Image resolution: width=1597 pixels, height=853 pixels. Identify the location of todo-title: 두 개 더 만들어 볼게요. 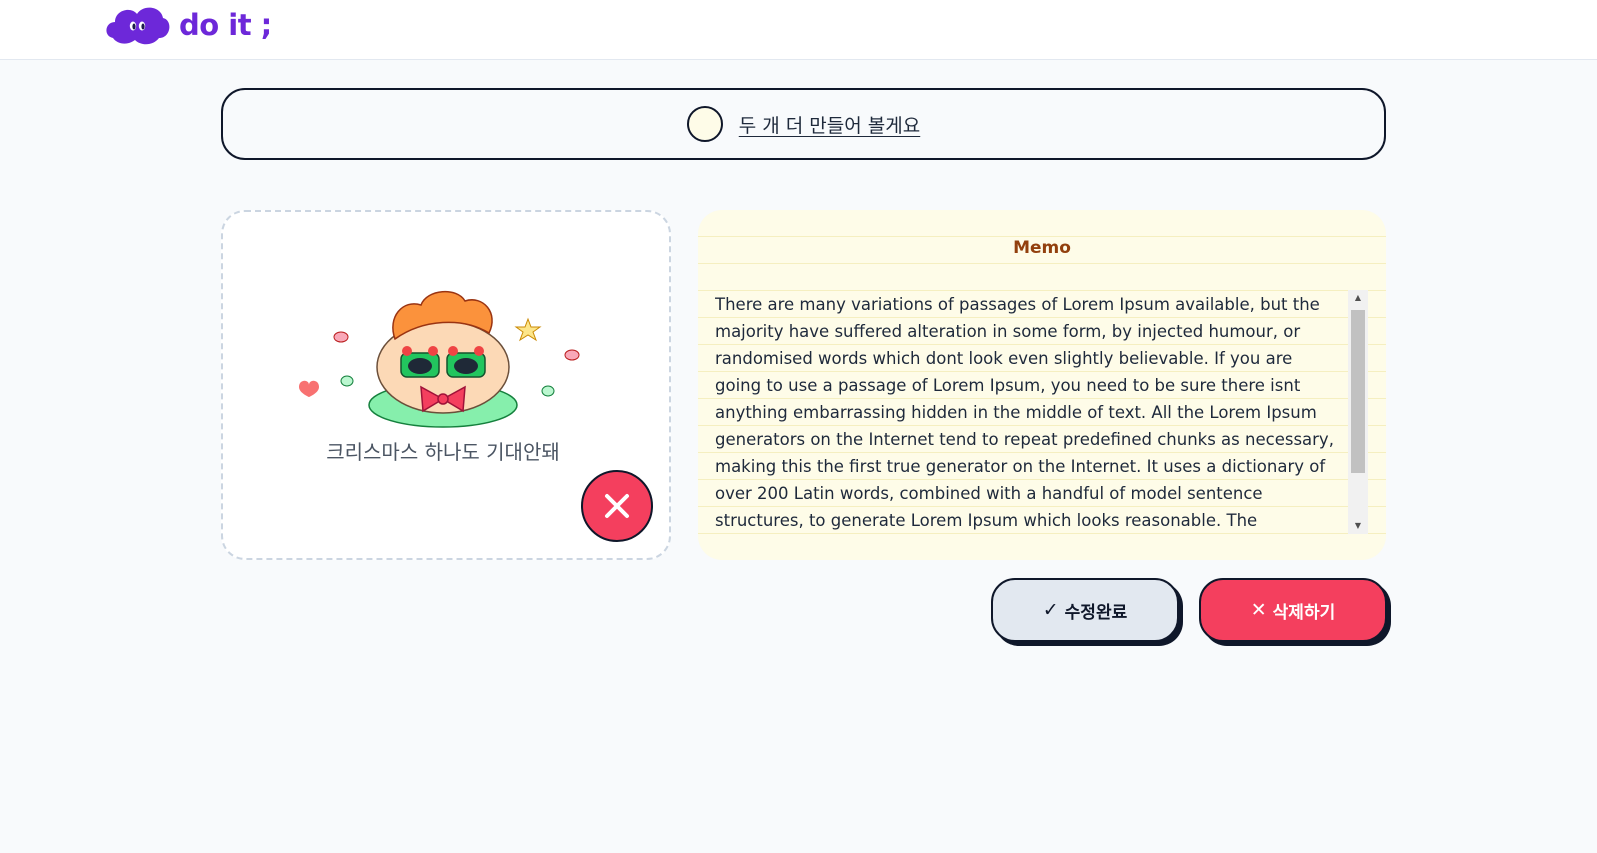
(829, 124).